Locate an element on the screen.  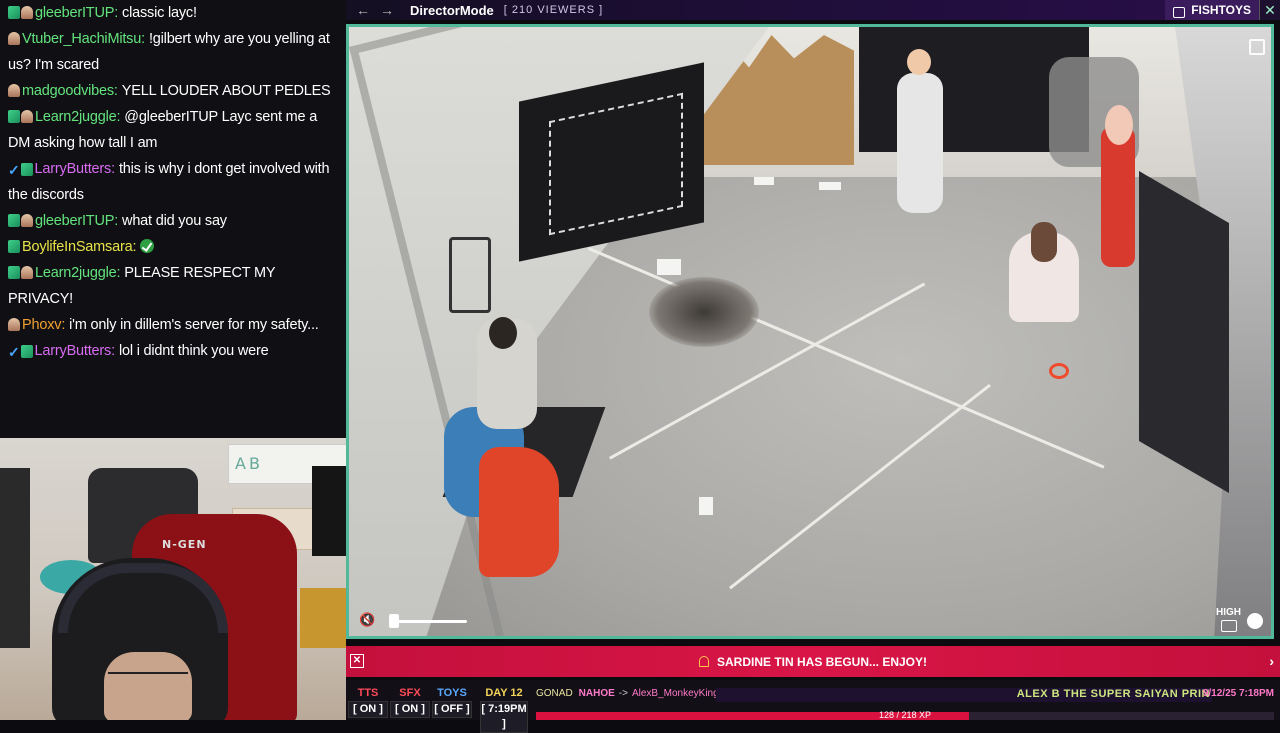
glasses is located at coordinates (148, 677).